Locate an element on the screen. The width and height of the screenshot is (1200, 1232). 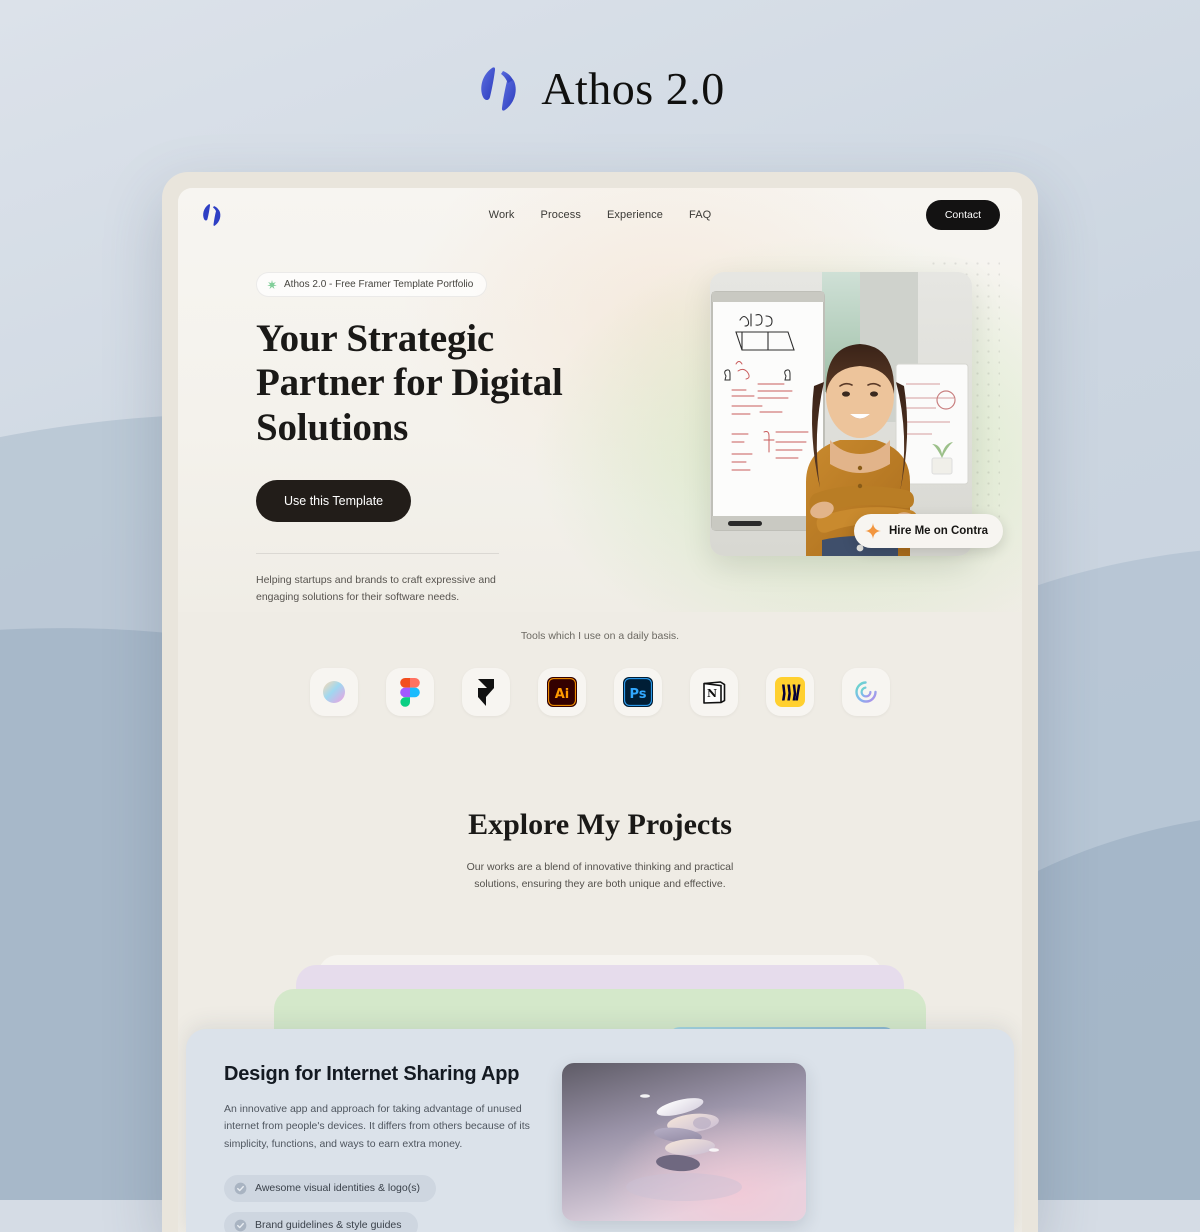
athos-mark-icon is located at coordinates (212, 215).